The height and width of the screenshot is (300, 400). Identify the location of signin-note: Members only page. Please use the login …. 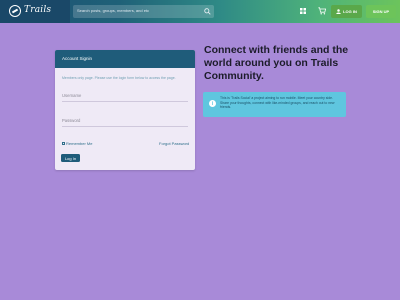
(119, 78).